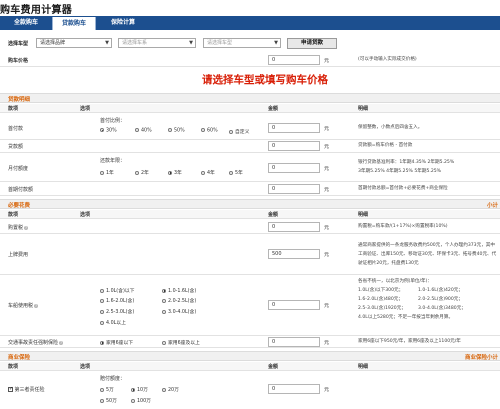 The width and height of the screenshot is (500, 409). I want to click on payout-5w: 5万, so click(107, 389).